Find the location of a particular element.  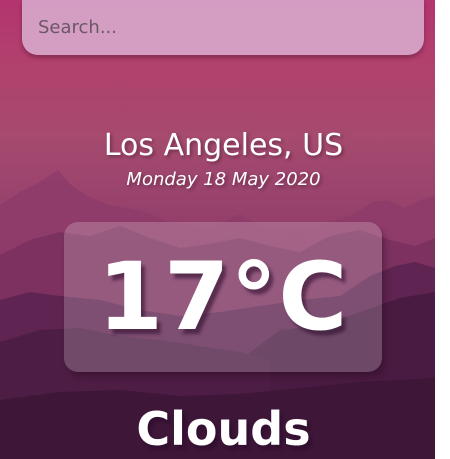

search-input is located at coordinates (223, 27).